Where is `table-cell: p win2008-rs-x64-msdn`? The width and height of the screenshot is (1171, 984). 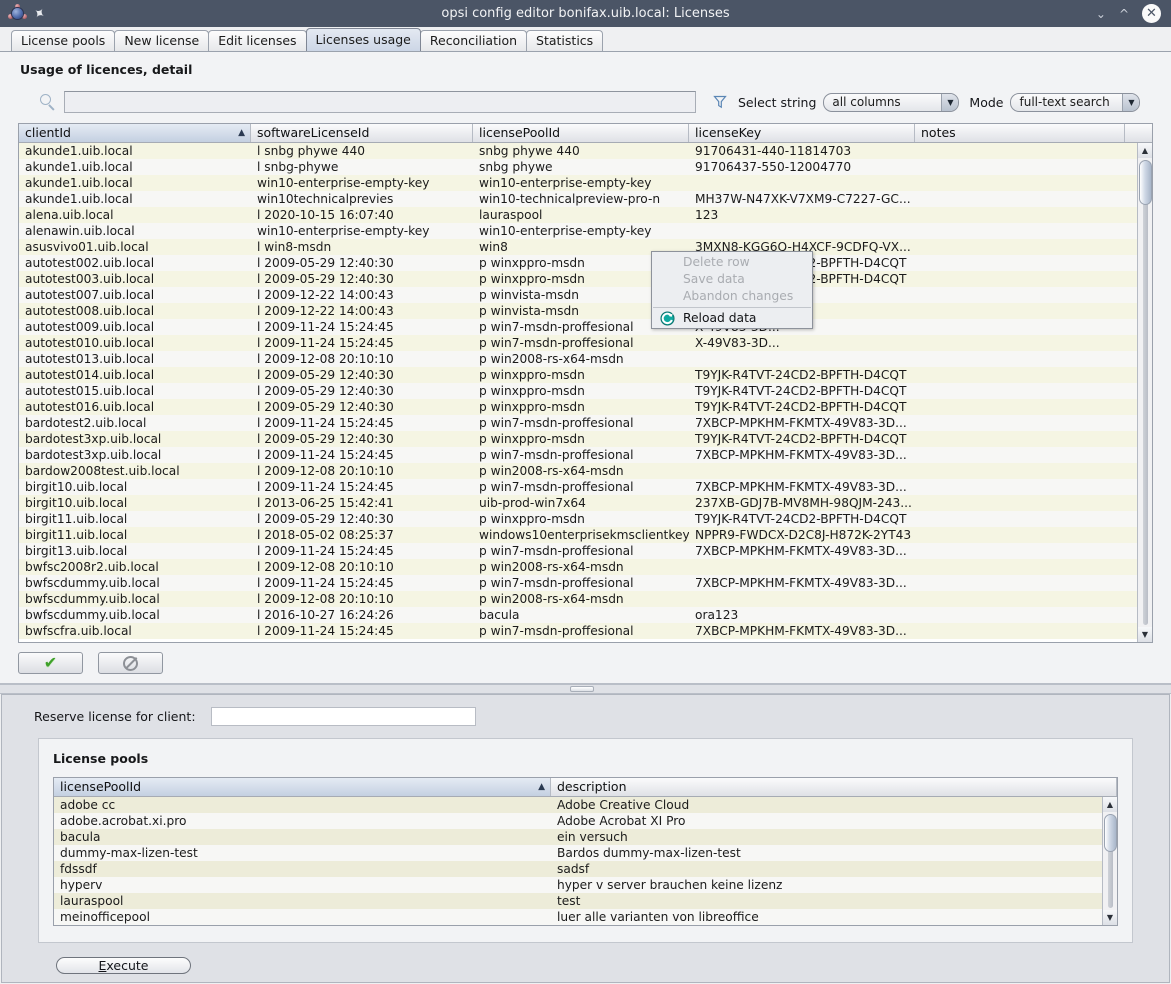
table-cell: p win2008-rs-x64-msdn is located at coordinates (551, 567).